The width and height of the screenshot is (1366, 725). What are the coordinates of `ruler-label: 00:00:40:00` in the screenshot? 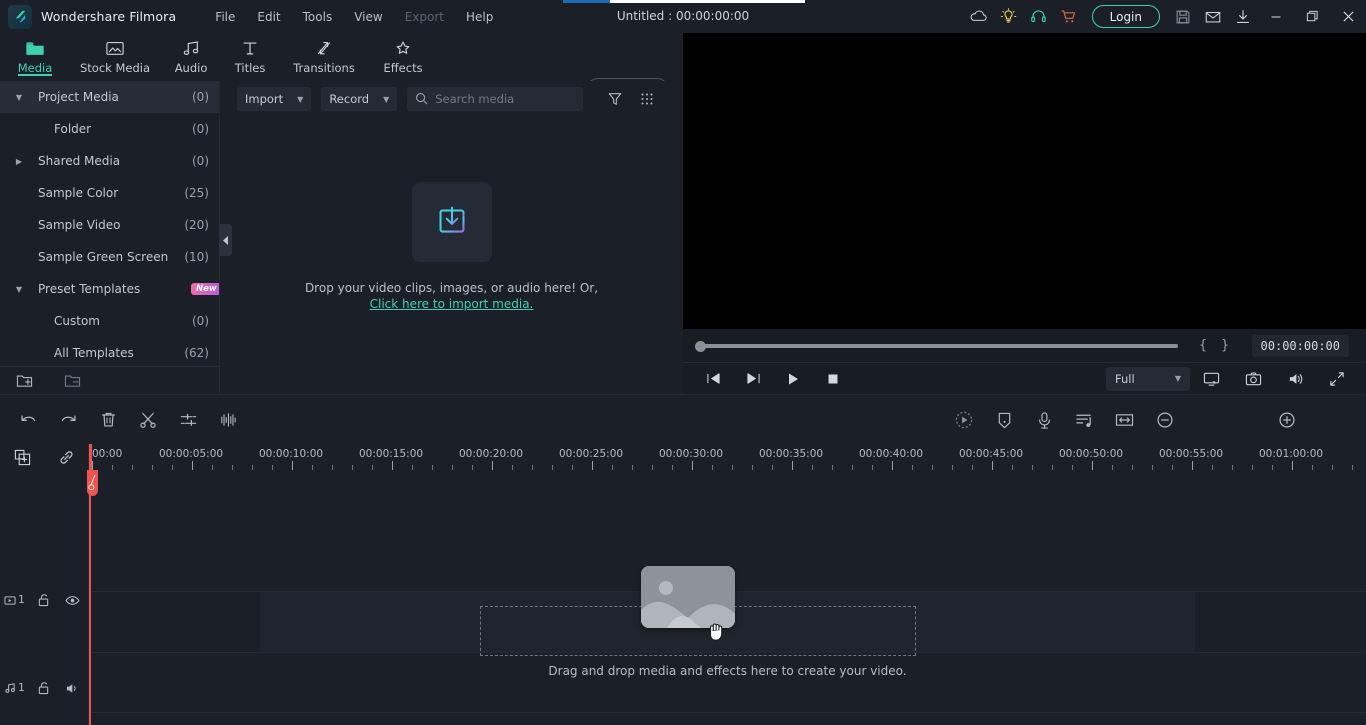 It's located at (891, 454).